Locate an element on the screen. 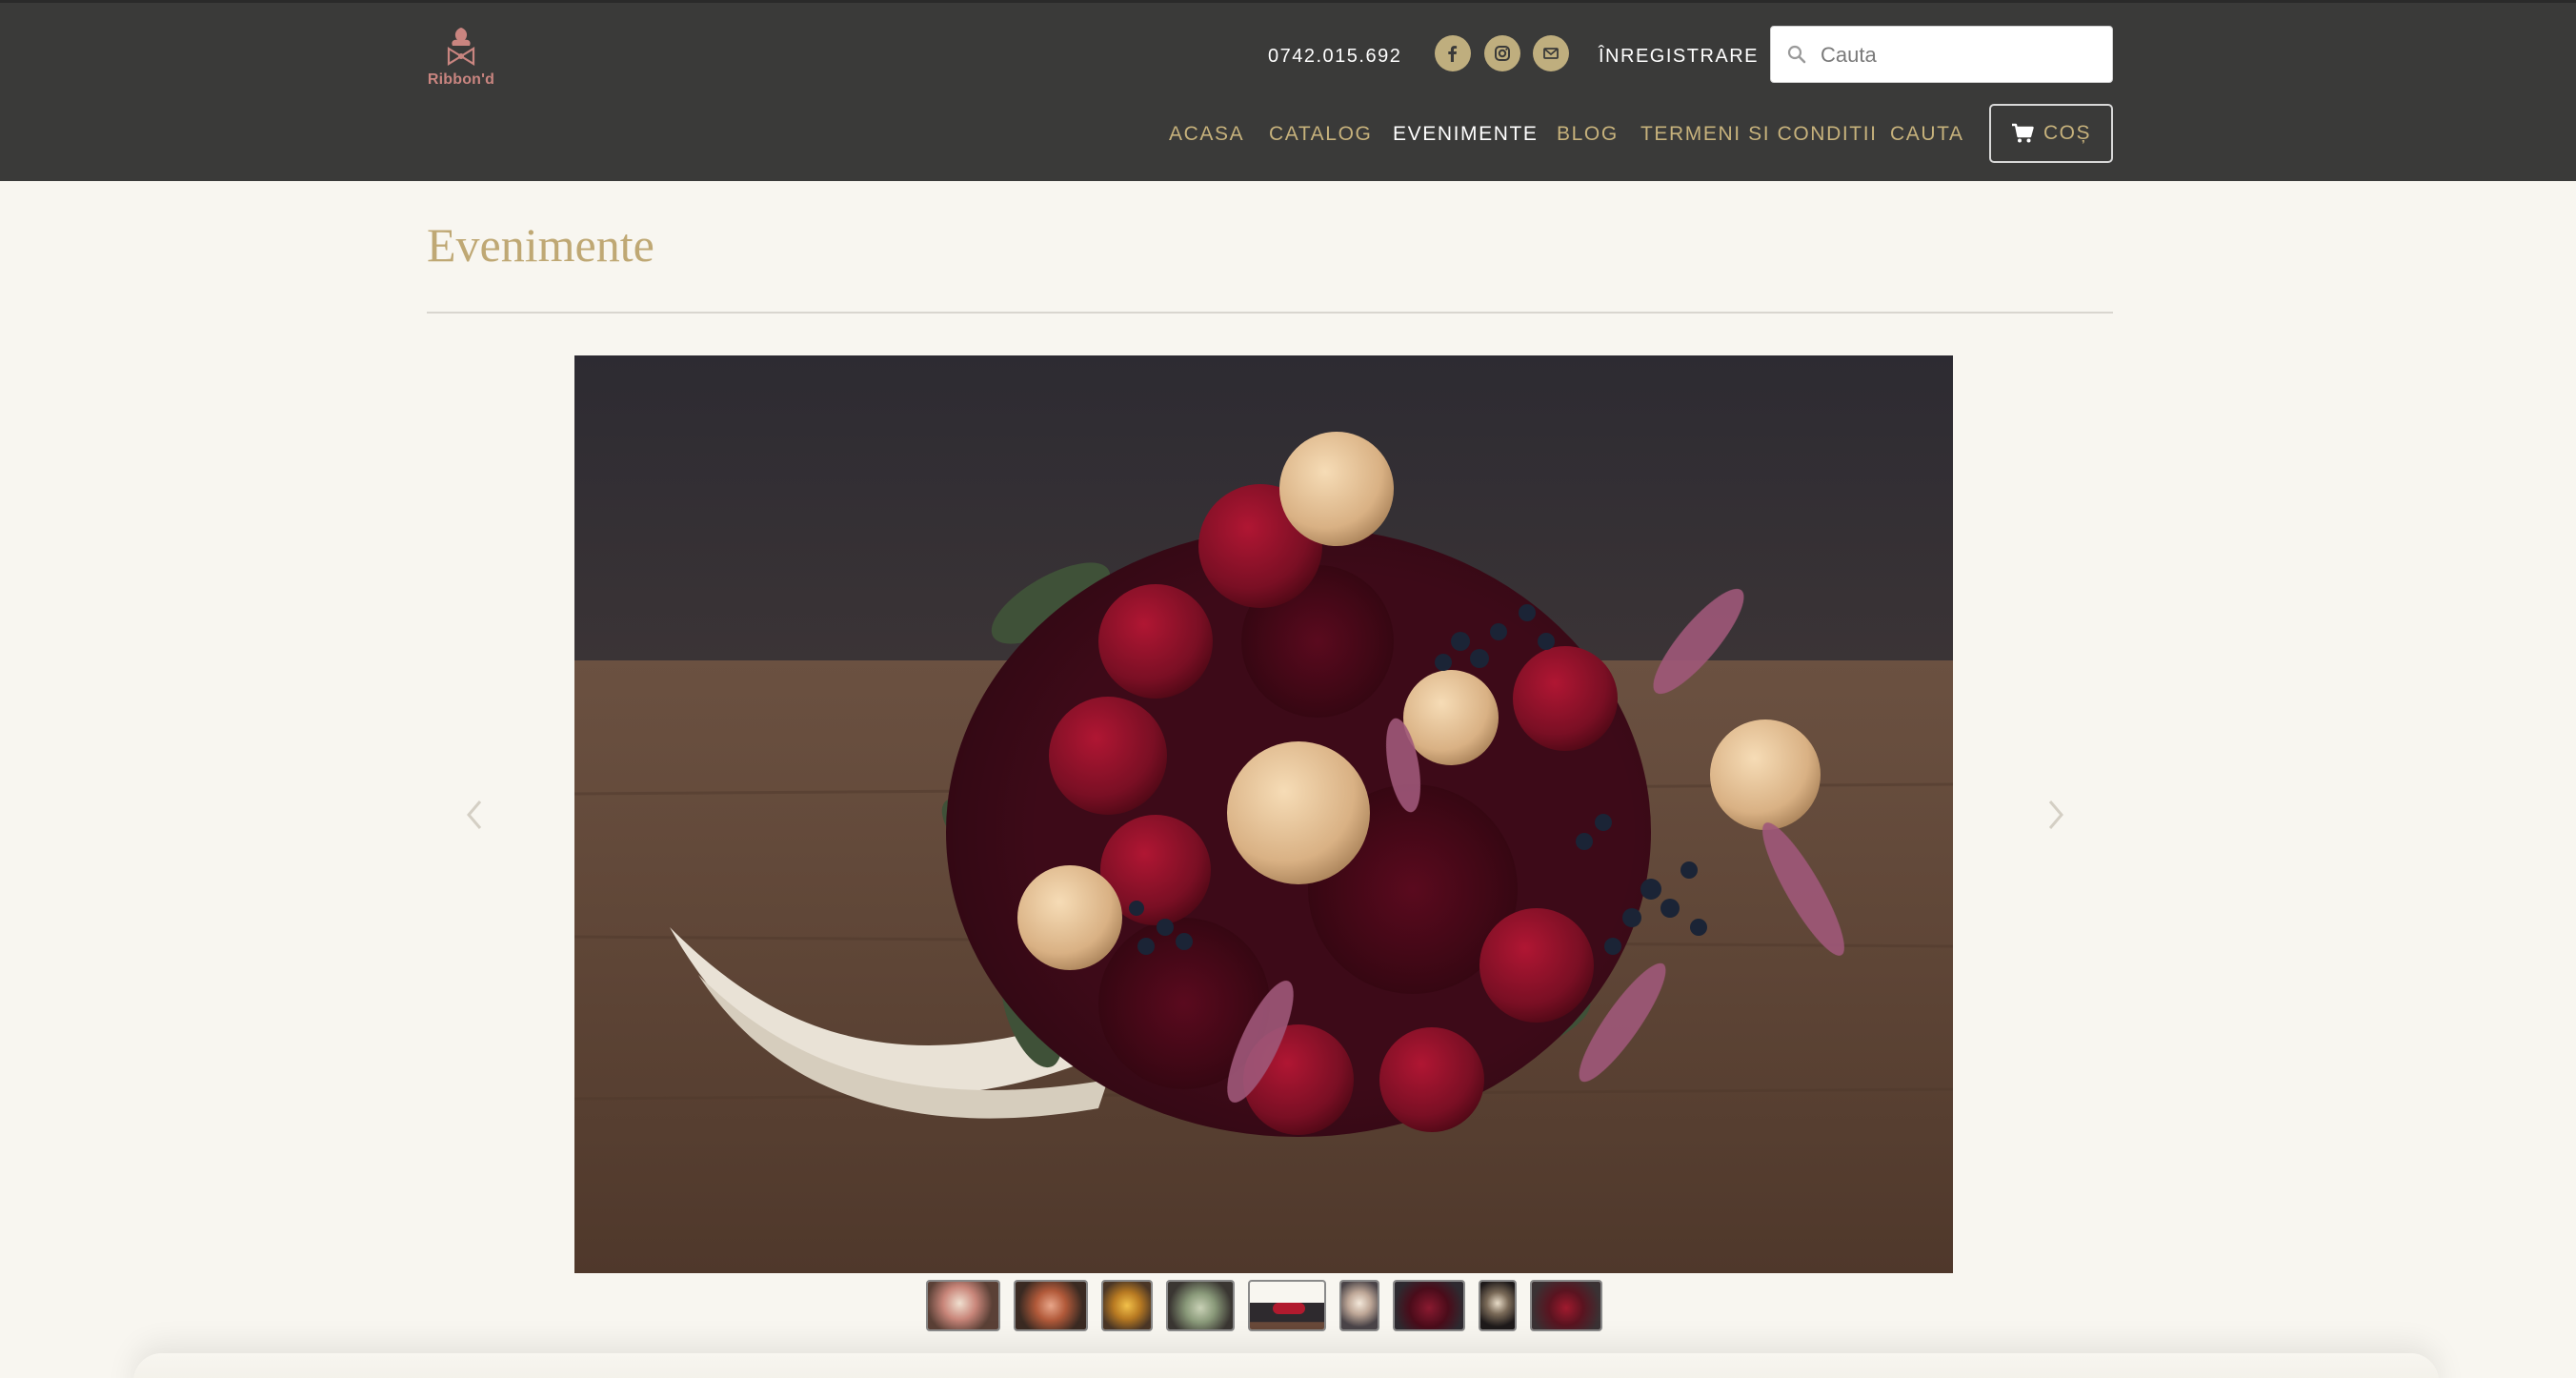 The width and height of the screenshot is (2576, 1378). gallery-prev-arrow is located at coordinates (474, 815).